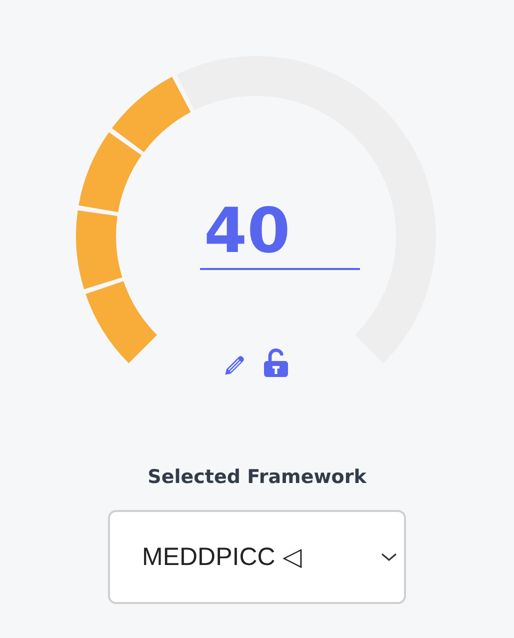 Image resolution: width=514 pixels, height=638 pixels. What do you see at coordinates (280, 231) in the screenshot?
I see `value-field: 40` at bounding box center [280, 231].